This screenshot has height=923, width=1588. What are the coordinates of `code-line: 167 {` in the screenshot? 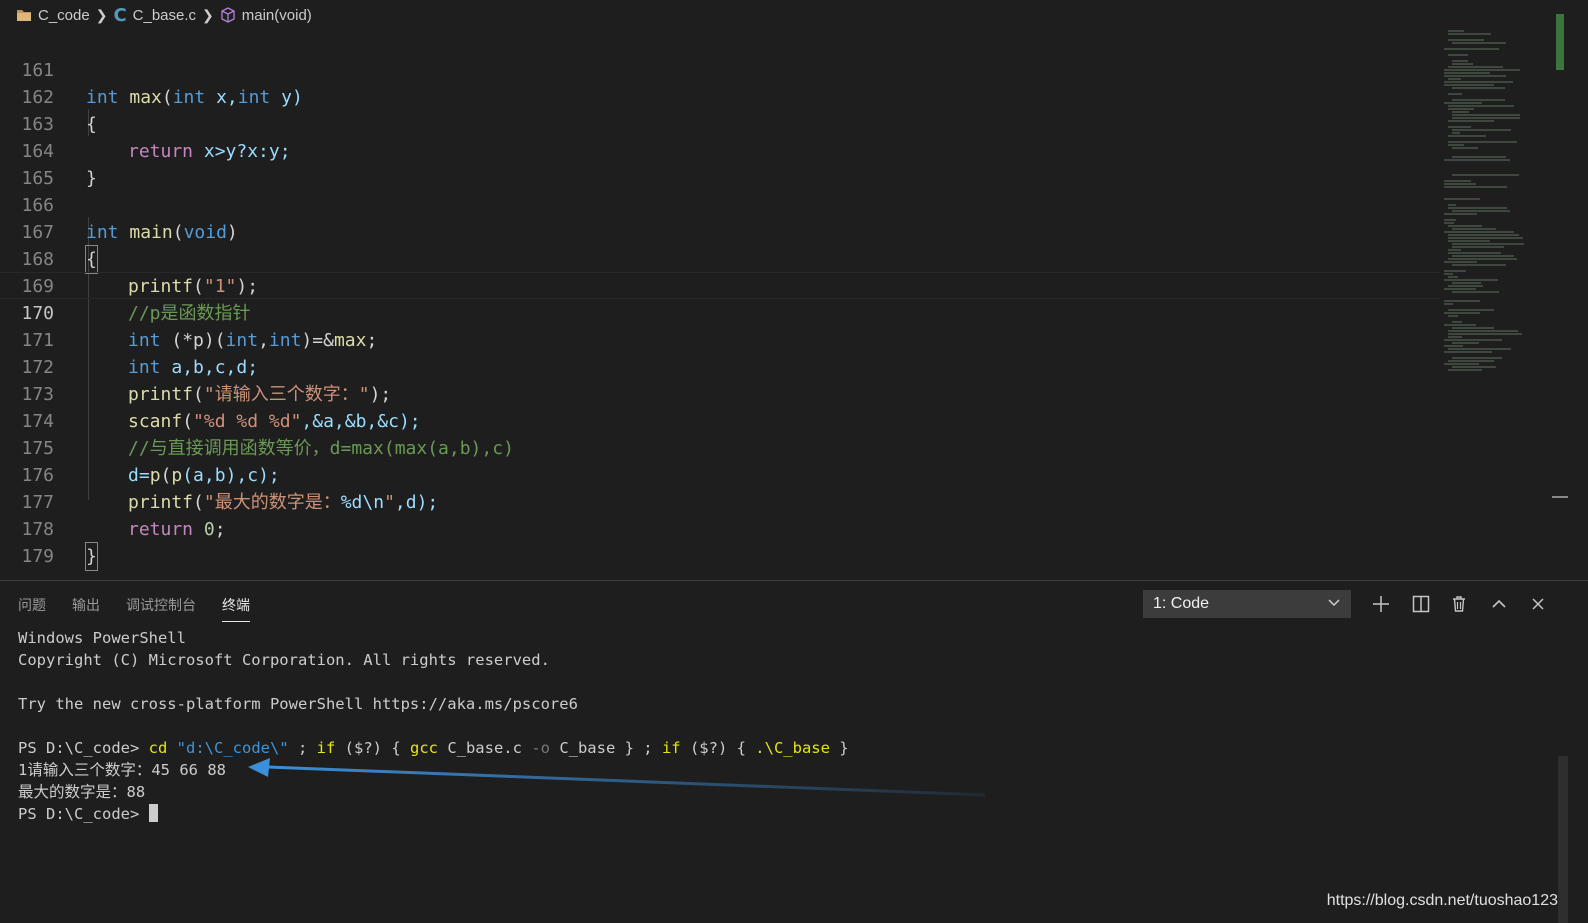 It's located at (720, 233).